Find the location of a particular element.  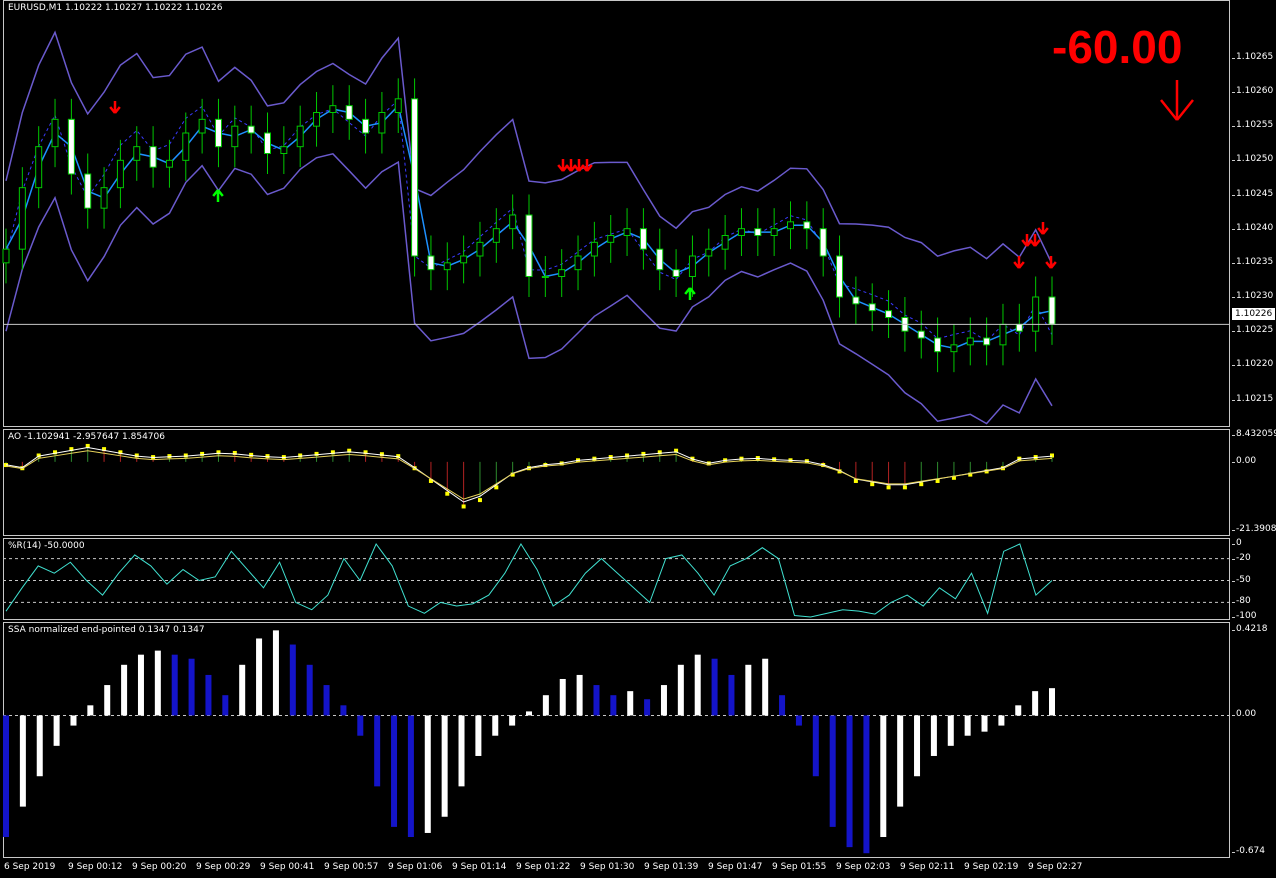

ao-slow-line is located at coordinates (529, 475).